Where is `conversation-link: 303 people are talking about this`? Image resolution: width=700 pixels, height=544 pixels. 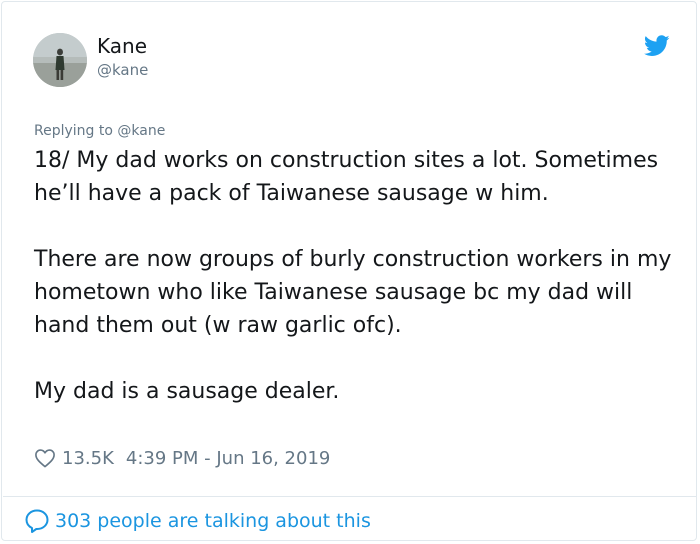 conversation-link: 303 people are talking about this is located at coordinates (197, 521).